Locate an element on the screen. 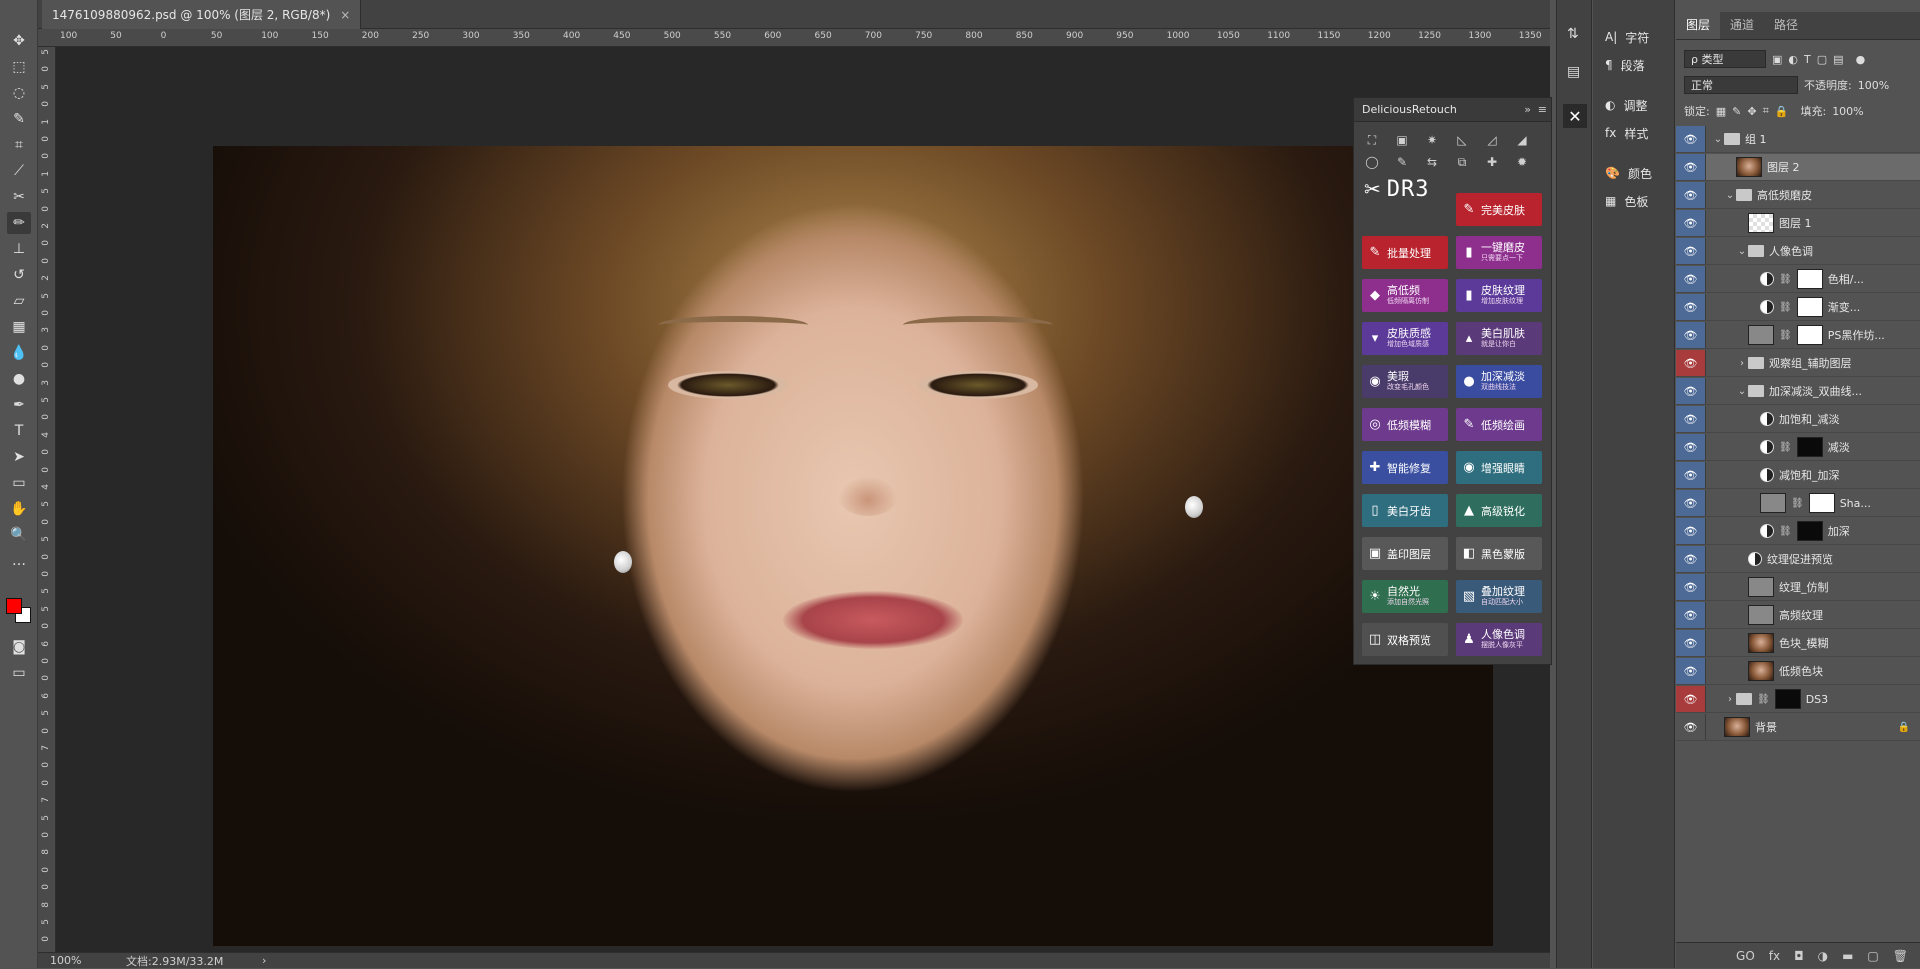  path-select-tool: ➤ is located at coordinates (19, 457).